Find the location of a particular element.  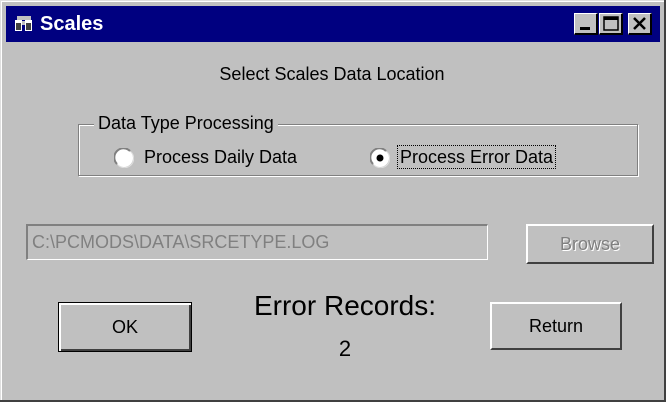

minimize-button is located at coordinates (586, 24).